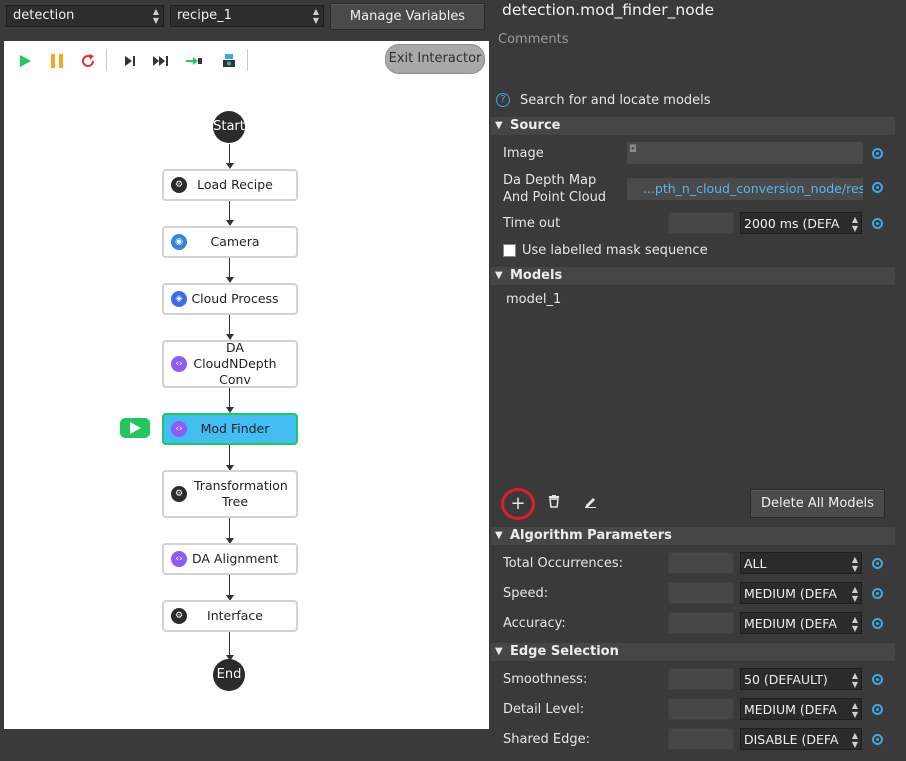 The image size is (906, 761). I want to click on smoothness-input, so click(701, 679).